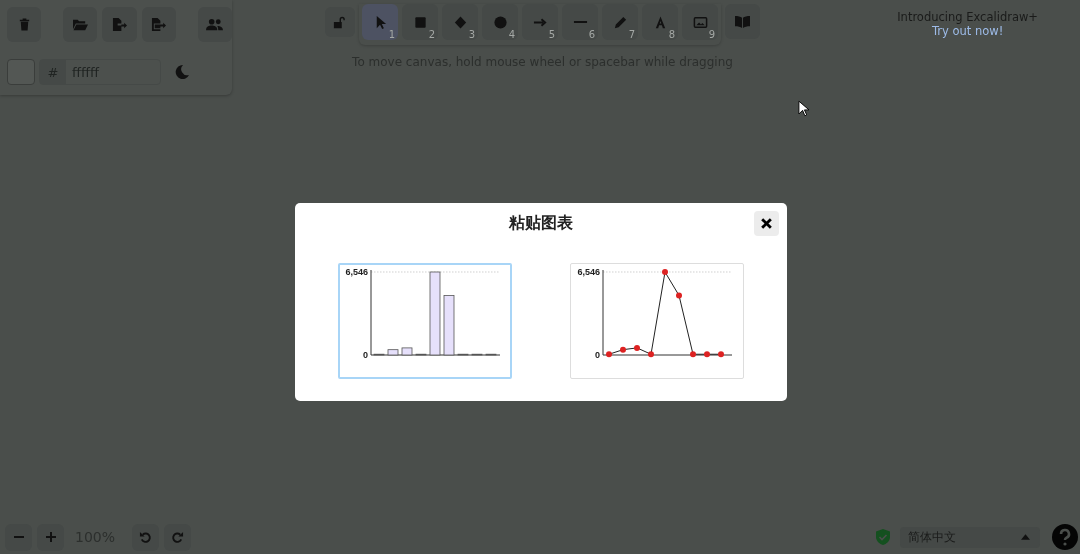  I want to click on export-image-button, so click(158, 24).